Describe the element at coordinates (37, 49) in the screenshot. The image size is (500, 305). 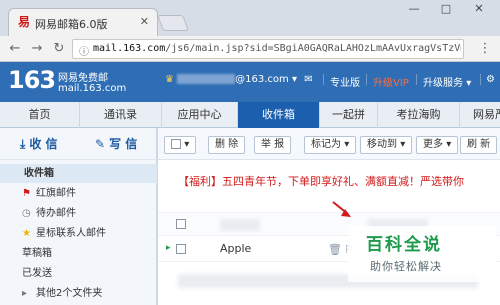
I see `forward-arrow-icon: →` at that location.